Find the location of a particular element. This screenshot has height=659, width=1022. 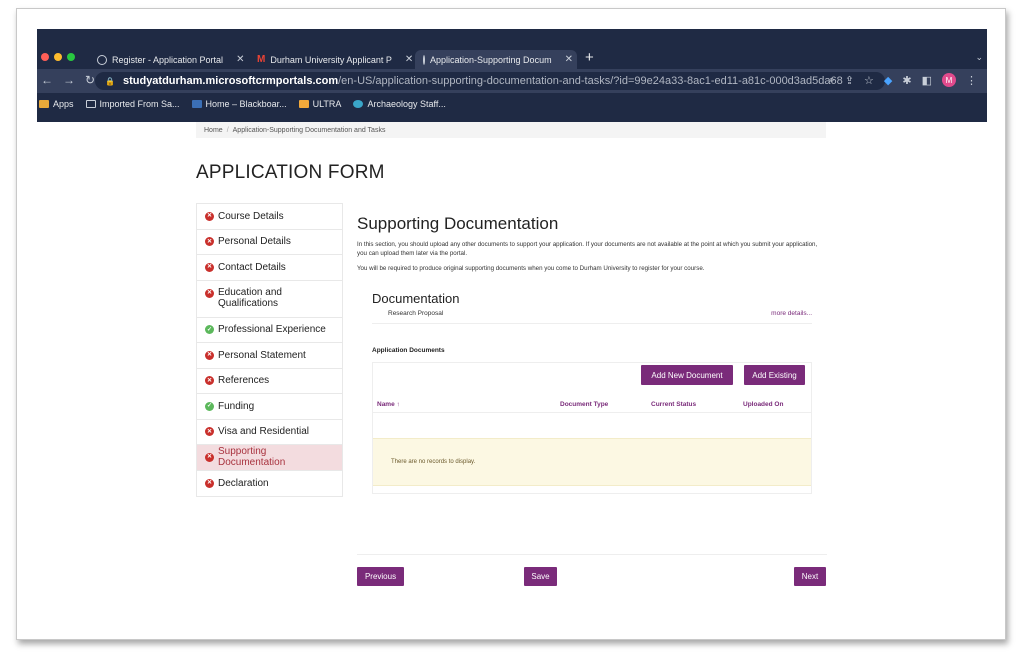

close-window-button is located at coordinates (45, 57).